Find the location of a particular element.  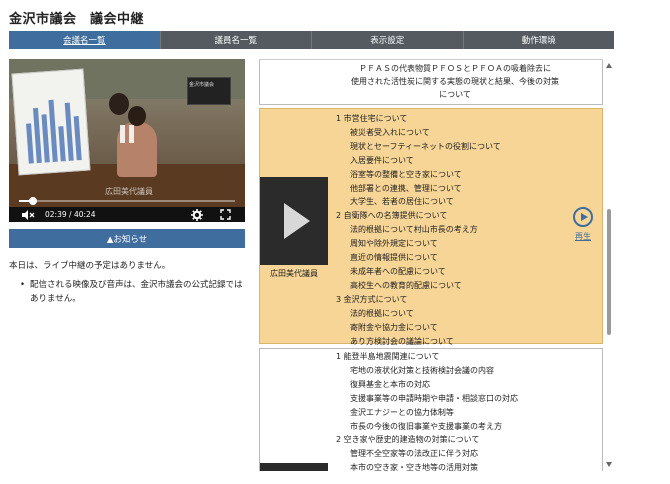

topic-line: 金沢エナジーとの協力体制等 is located at coordinates (402, 412).